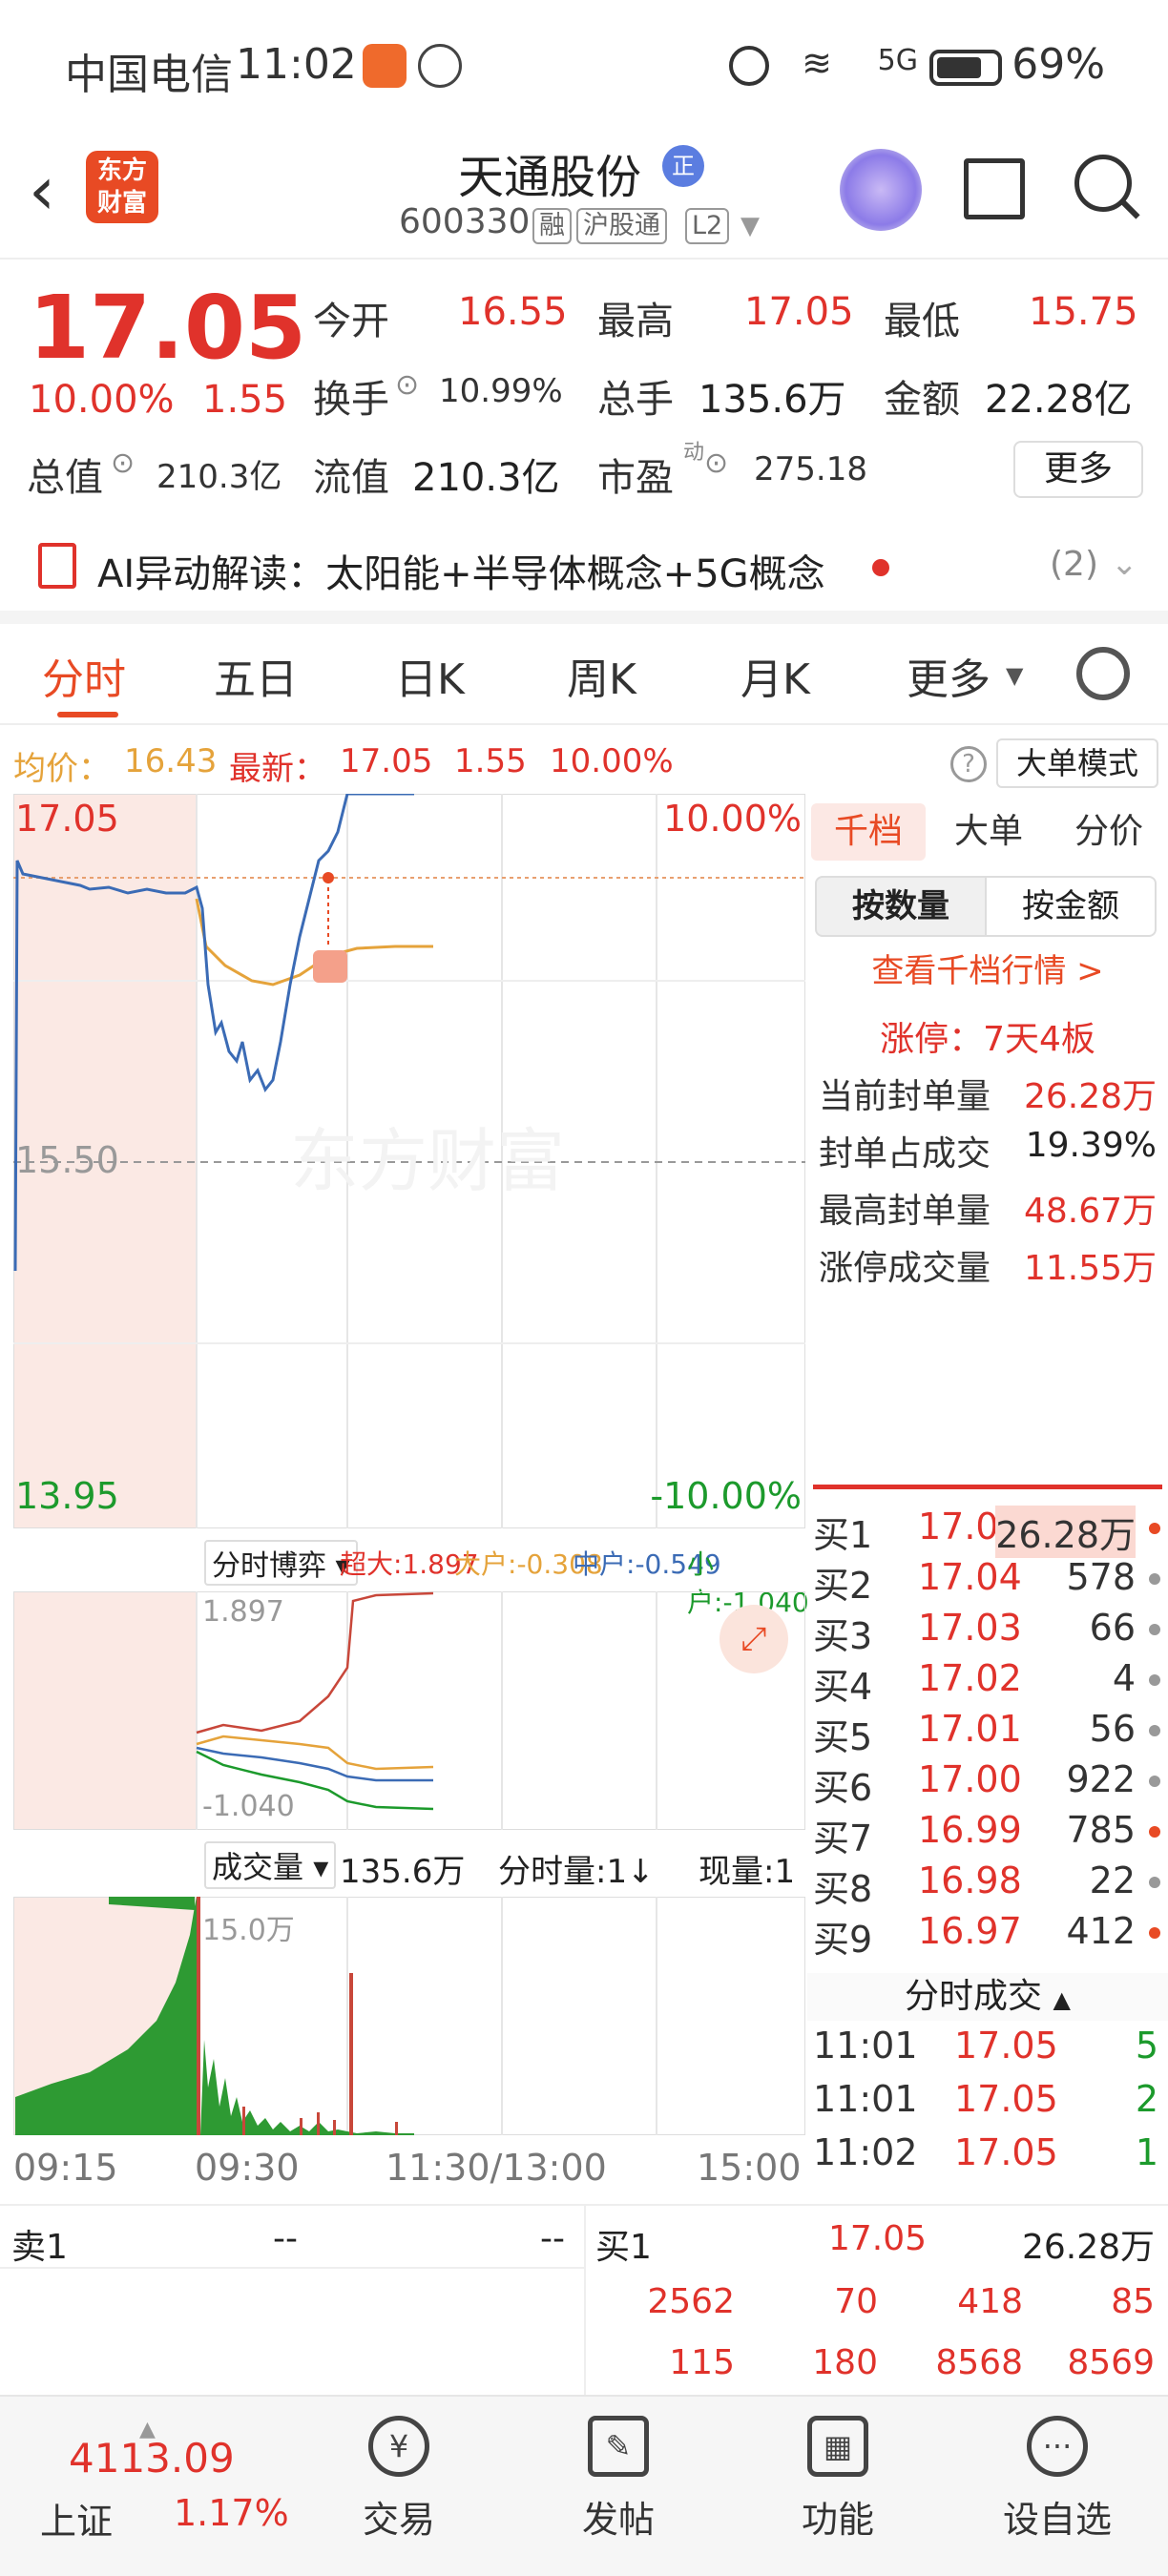 This screenshot has width=1168, height=2576. Describe the element at coordinates (601, 675) in the screenshot. I see `tab-weekly-k: 周K` at that location.